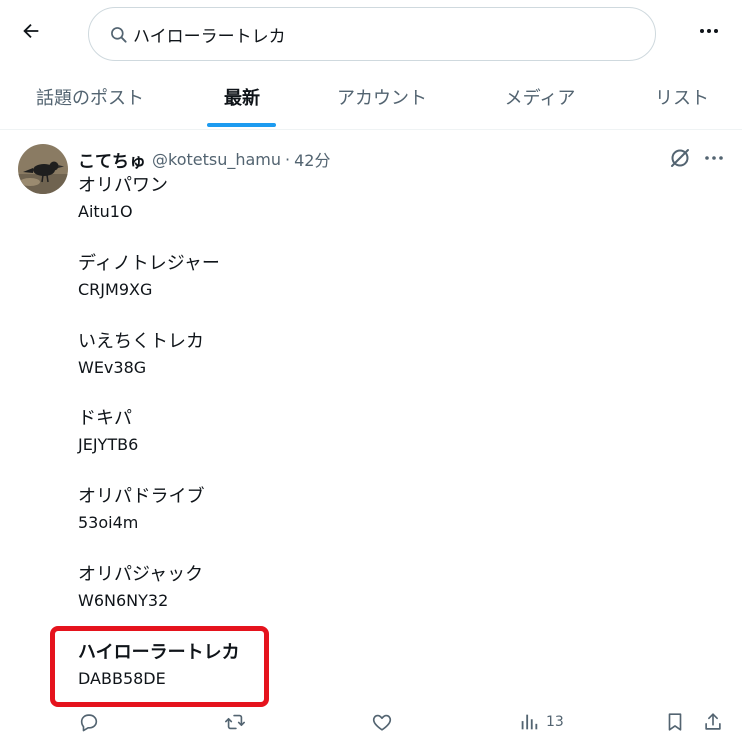 This screenshot has width=742, height=746. I want to click on tab-bar: 話題のポスト 最新 アカウント メディア リスト, so click(371, 97).